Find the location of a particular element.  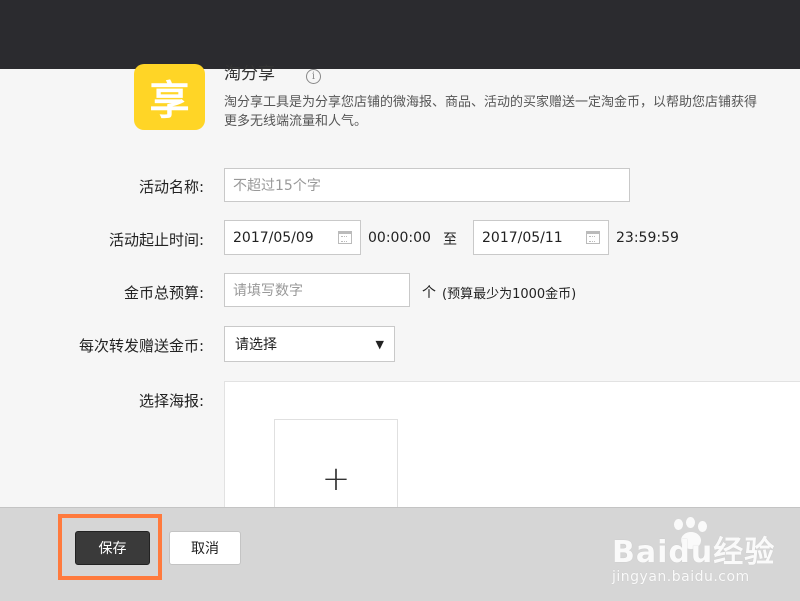

end-time-text: 23:59:59 is located at coordinates (647, 238).